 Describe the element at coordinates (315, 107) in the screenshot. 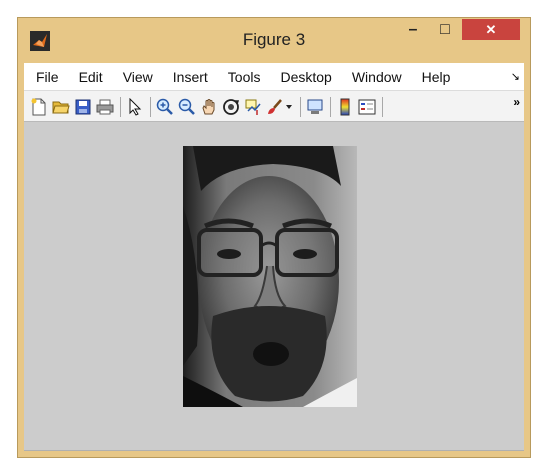

I see `link-plot-icon` at that location.